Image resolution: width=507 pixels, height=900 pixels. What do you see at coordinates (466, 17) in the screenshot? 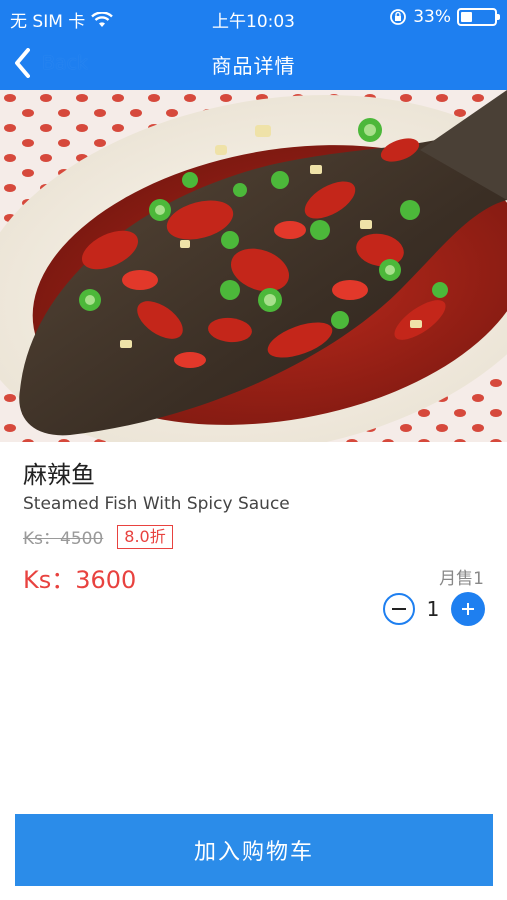
I see `battery-level` at bounding box center [466, 17].